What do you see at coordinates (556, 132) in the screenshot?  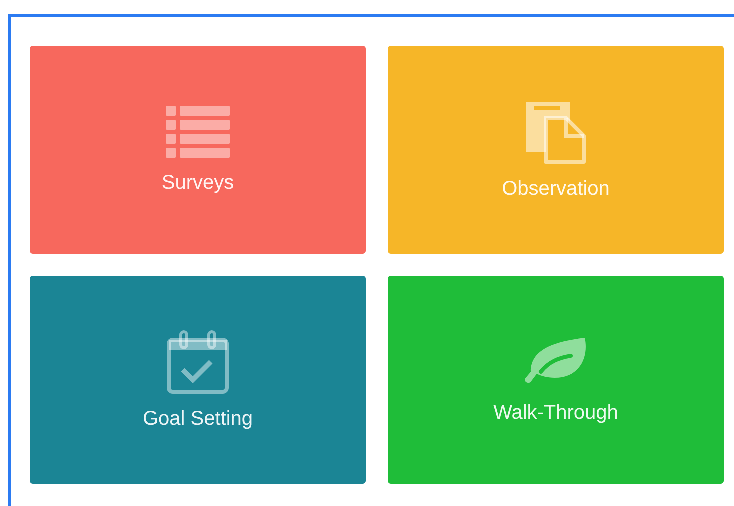 I see `documents-icon` at bounding box center [556, 132].